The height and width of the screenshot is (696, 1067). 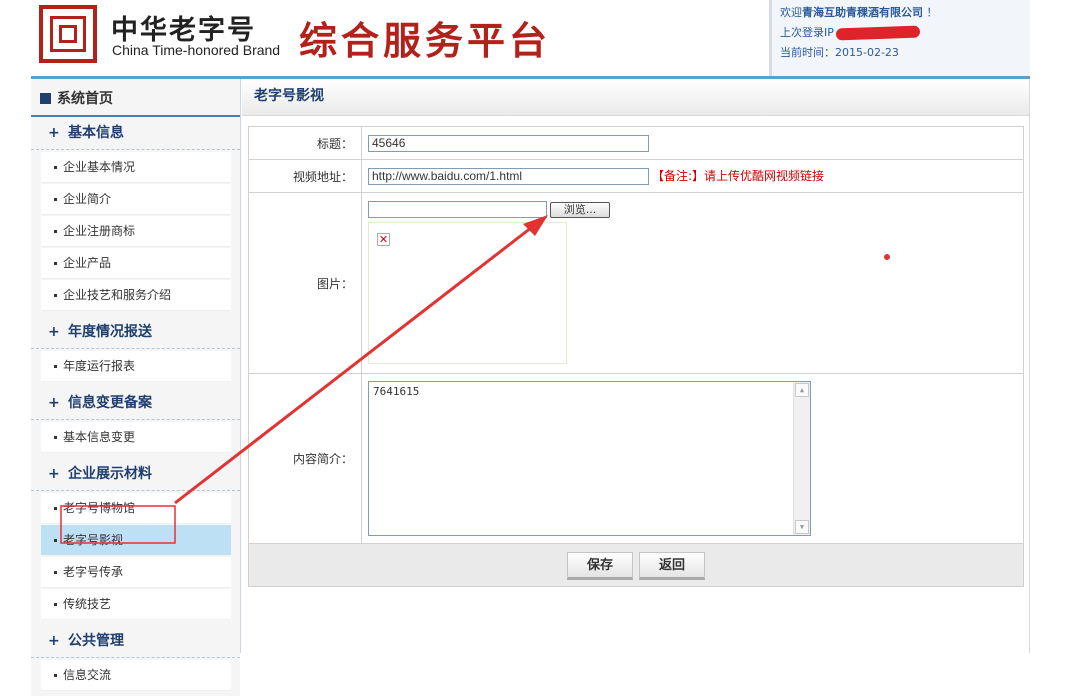 I want to click on company-name: 青海互助青稞酒有限公司, so click(x=862, y=12).